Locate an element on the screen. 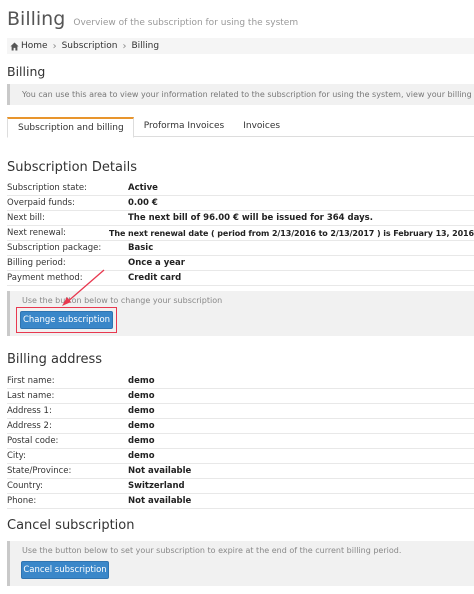 The width and height of the screenshot is (474, 594). breadcrumb-billing: Billing is located at coordinates (145, 46).